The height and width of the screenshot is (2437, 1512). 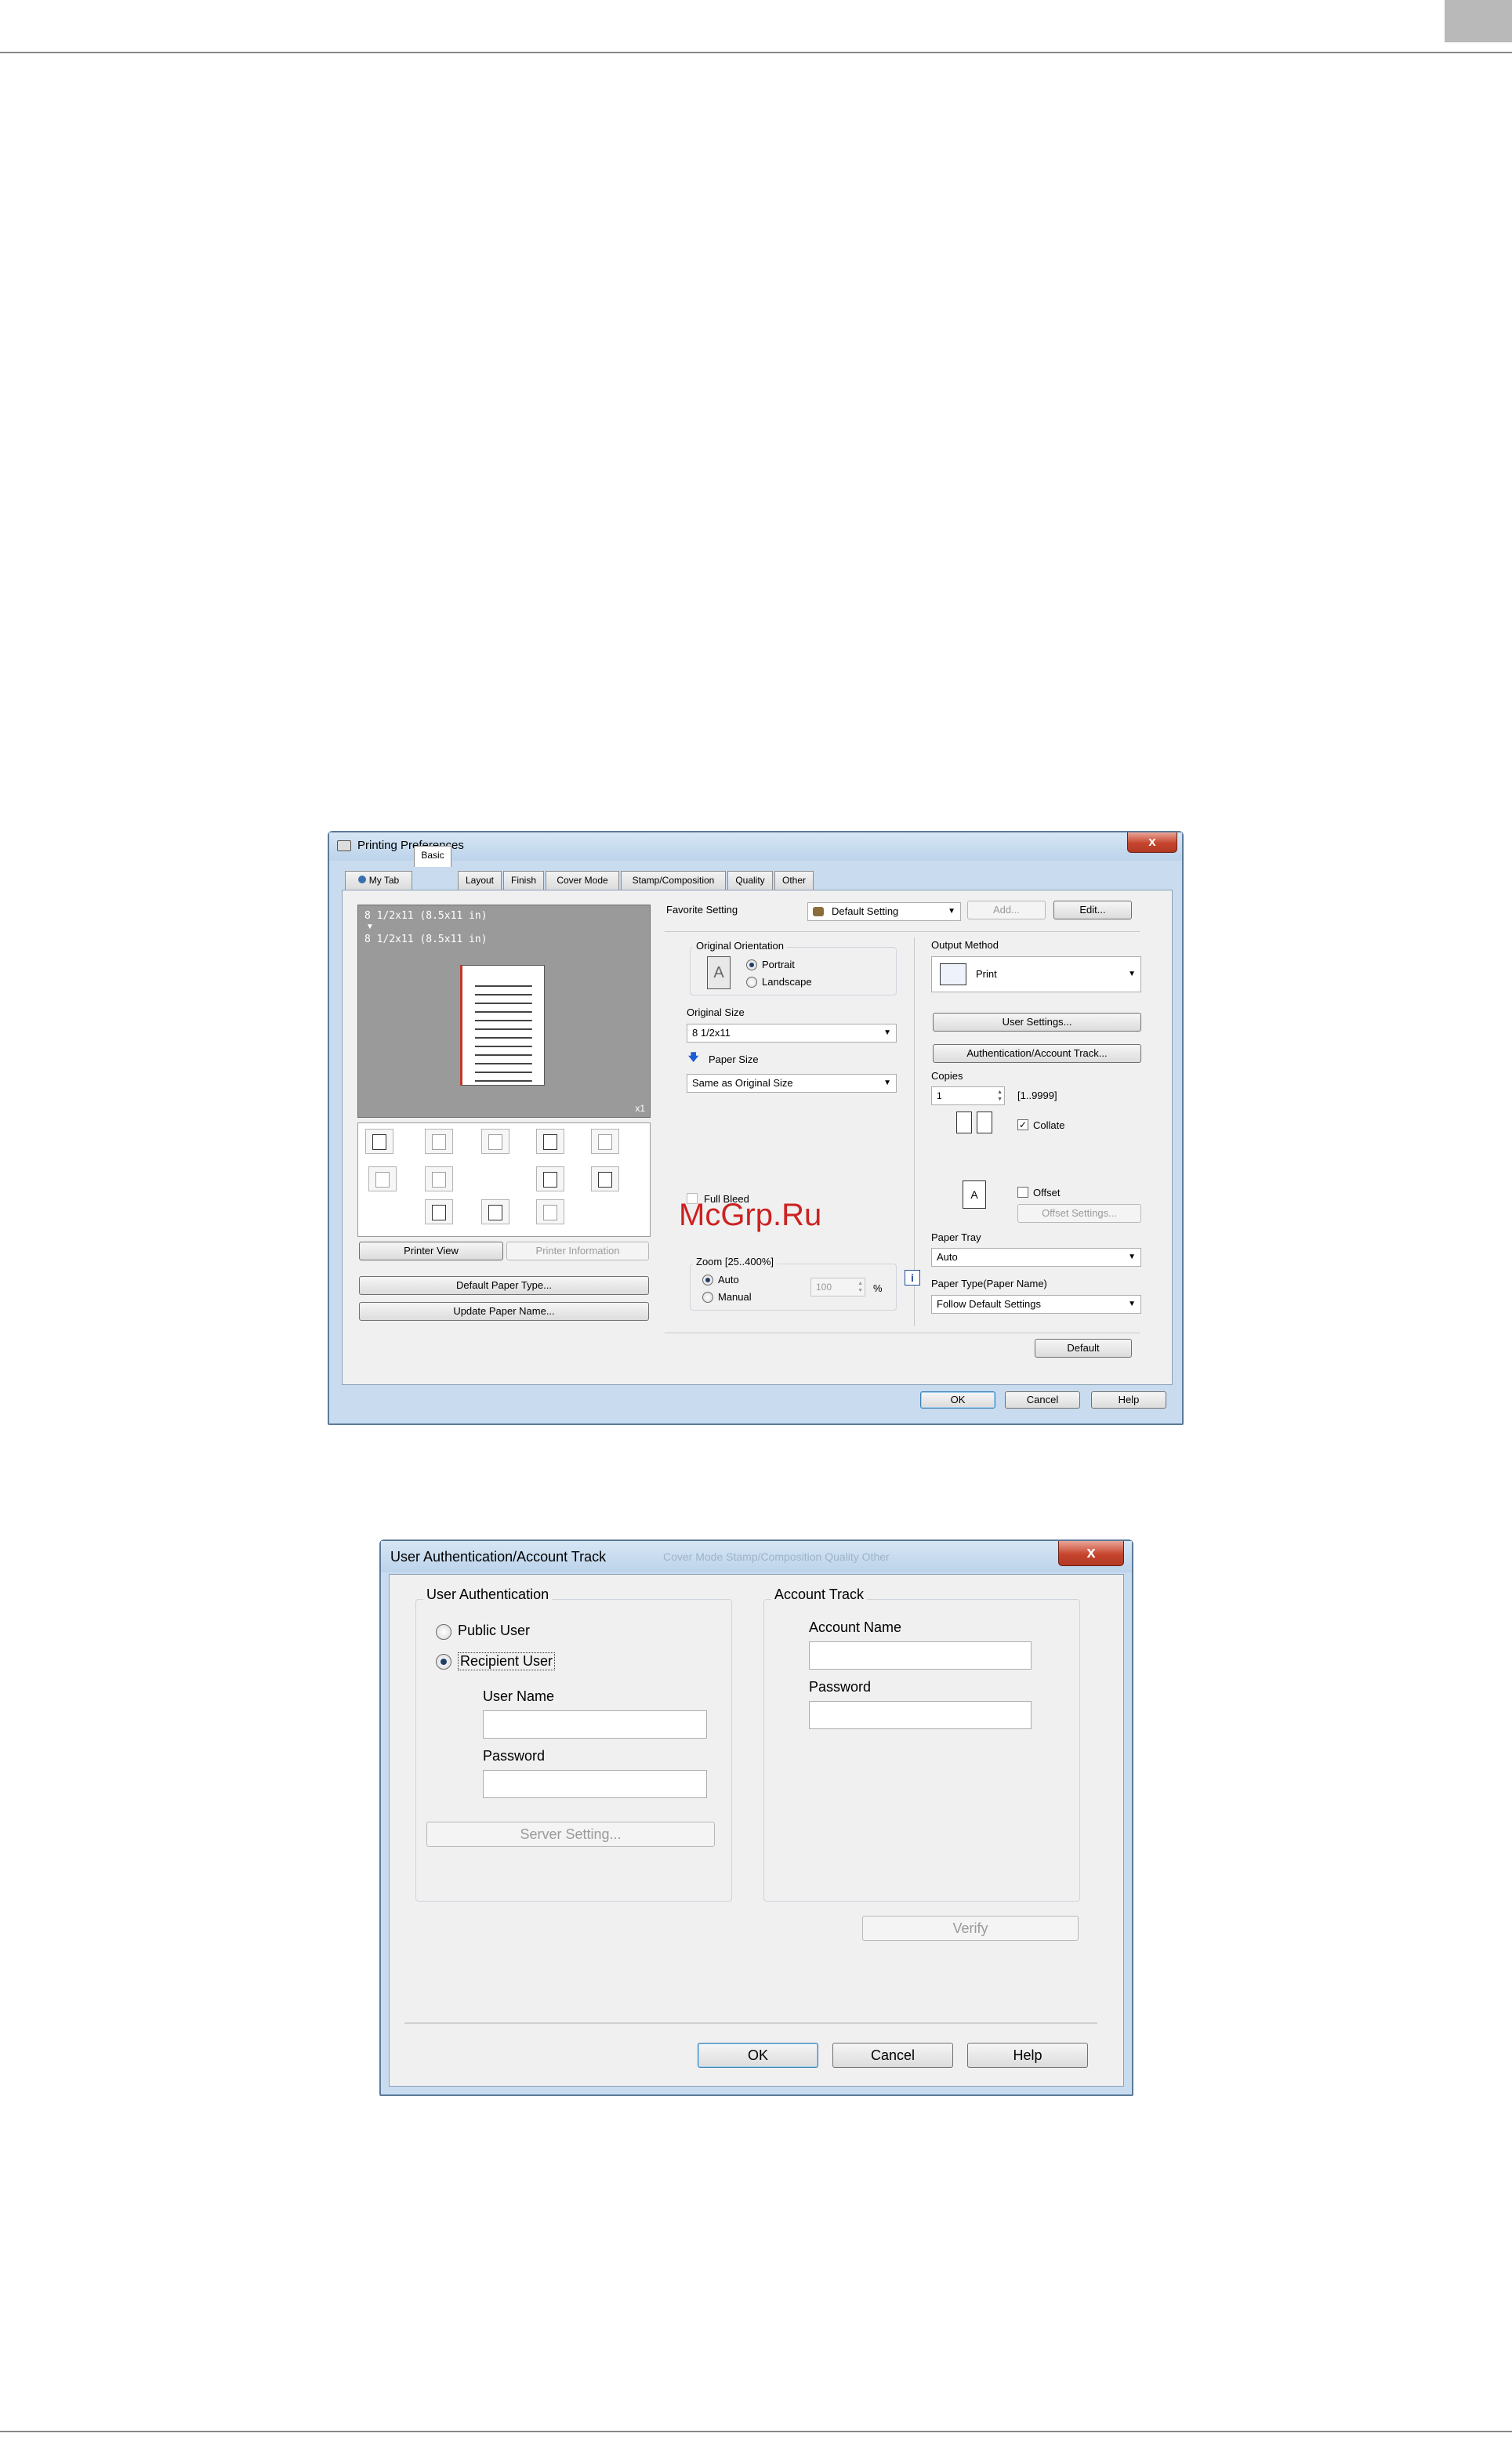 I want to click on booklet-icon, so click(x=439, y=1178).